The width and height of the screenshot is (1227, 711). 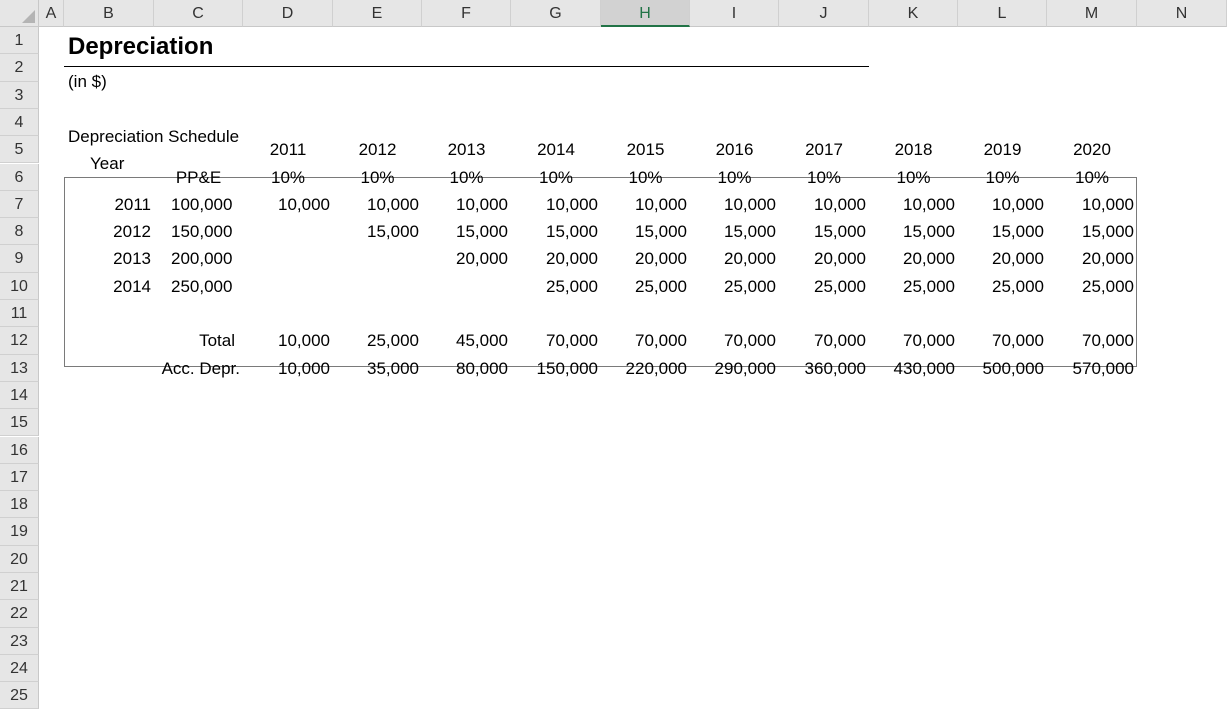 I want to click on year-header-2015: 2015, so click(x=645, y=149).